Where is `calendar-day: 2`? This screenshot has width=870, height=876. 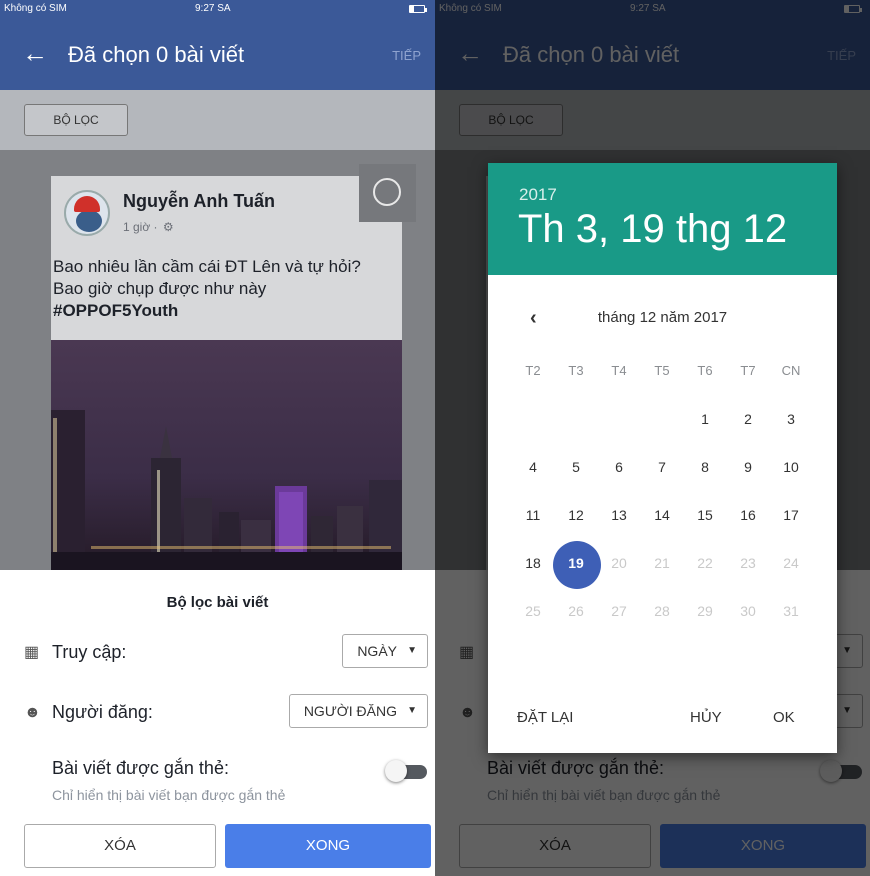 calendar-day: 2 is located at coordinates (748, 419).